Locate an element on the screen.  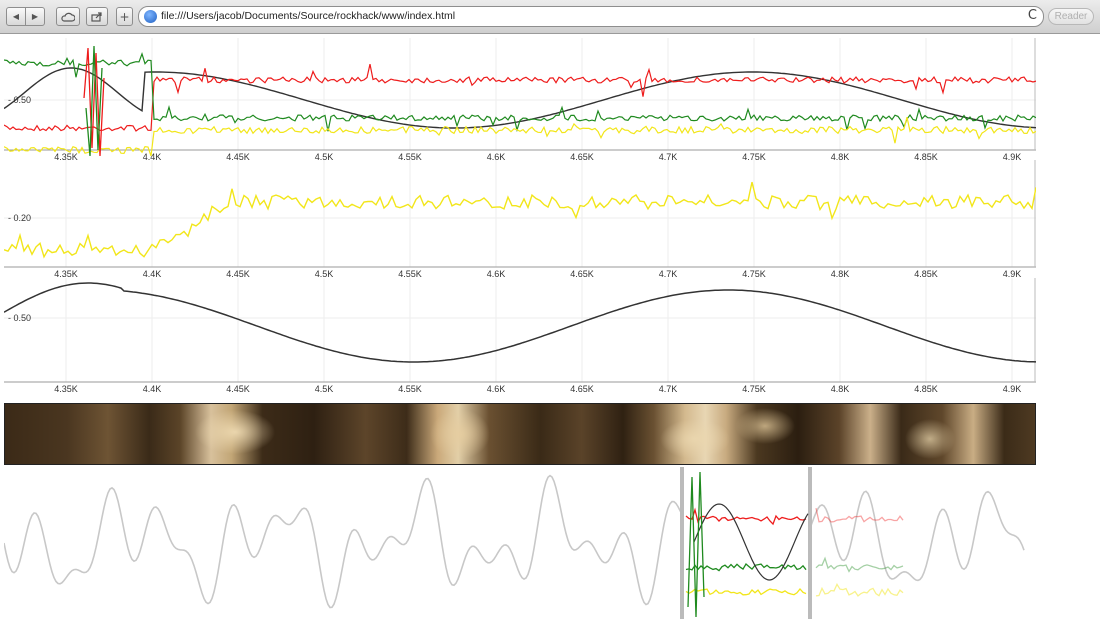
new-tab-button: + is located at coordinates (124, 16).